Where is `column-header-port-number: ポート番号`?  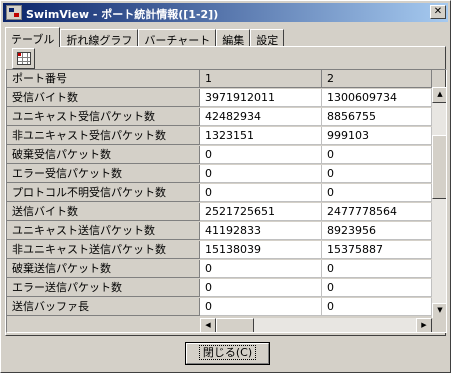
column-header-port-number: ポート番号 is located at coordinates (103, 79).